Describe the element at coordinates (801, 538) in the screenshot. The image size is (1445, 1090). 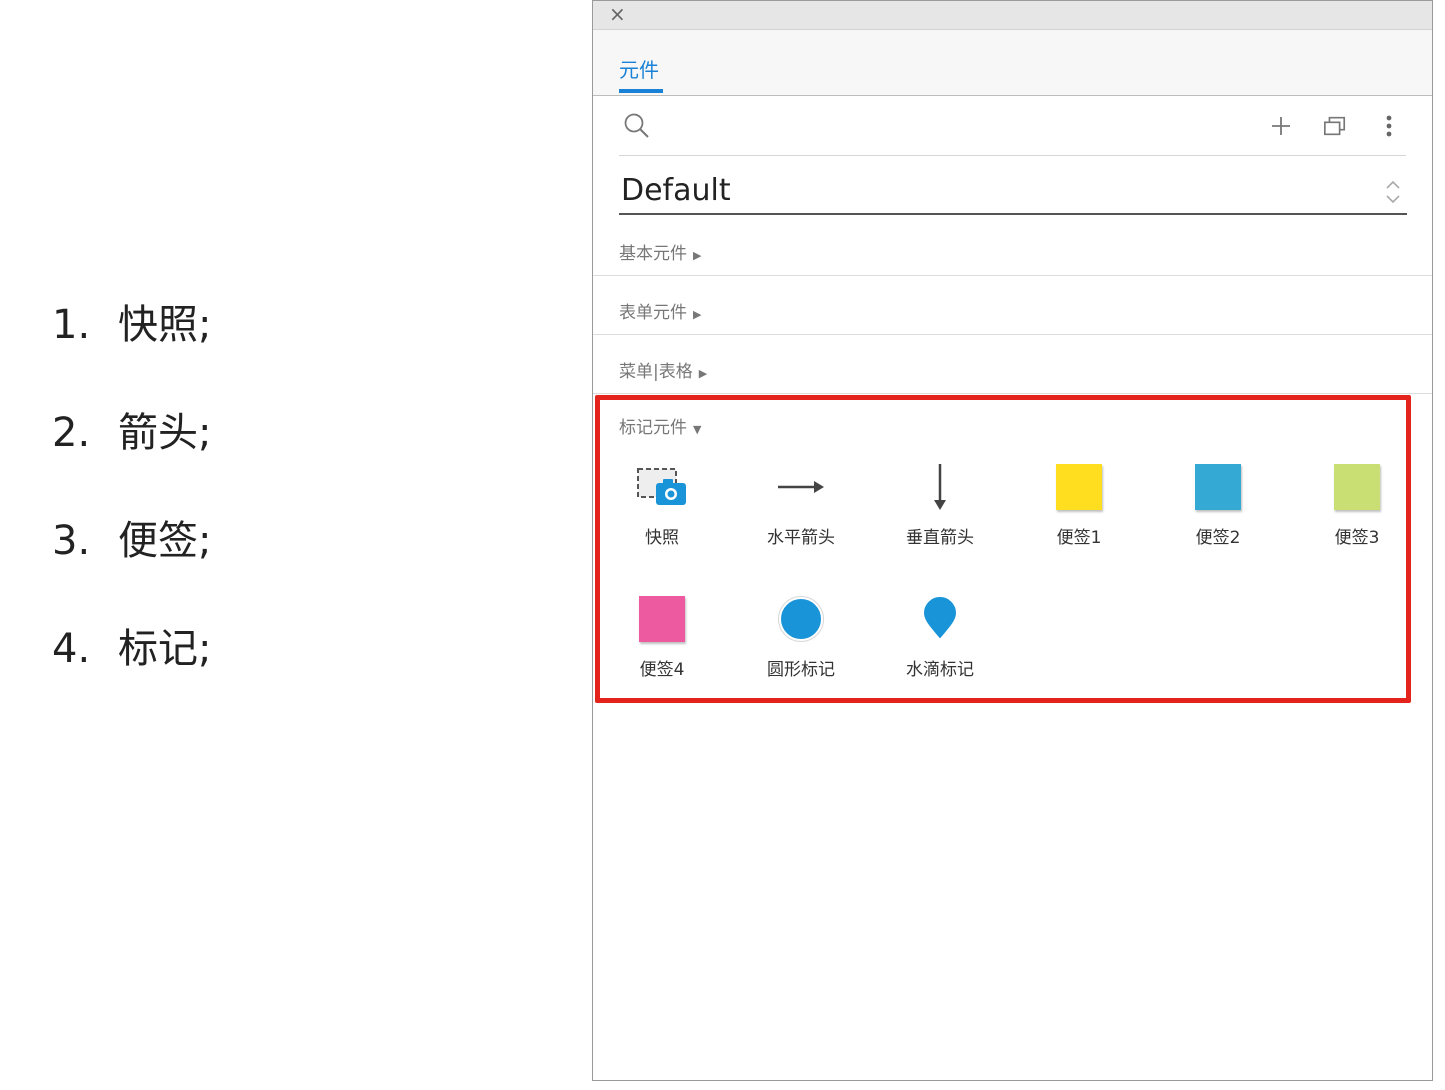
I see `widget-label: 水平箭头` at that location.